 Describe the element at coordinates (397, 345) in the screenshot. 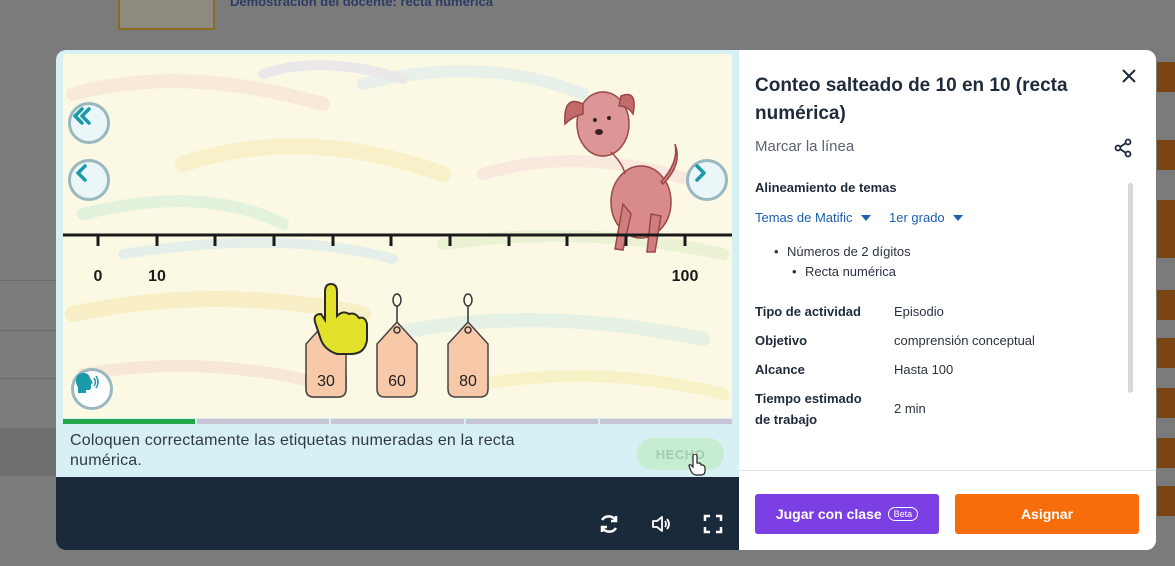

I see `number-tag: 60` at that location.